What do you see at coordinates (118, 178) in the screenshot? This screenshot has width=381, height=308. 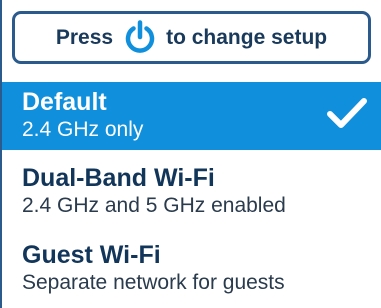 I see `option-dual-band-title: Dual-Band Wi-Fi` at bounding box center [118, 178].